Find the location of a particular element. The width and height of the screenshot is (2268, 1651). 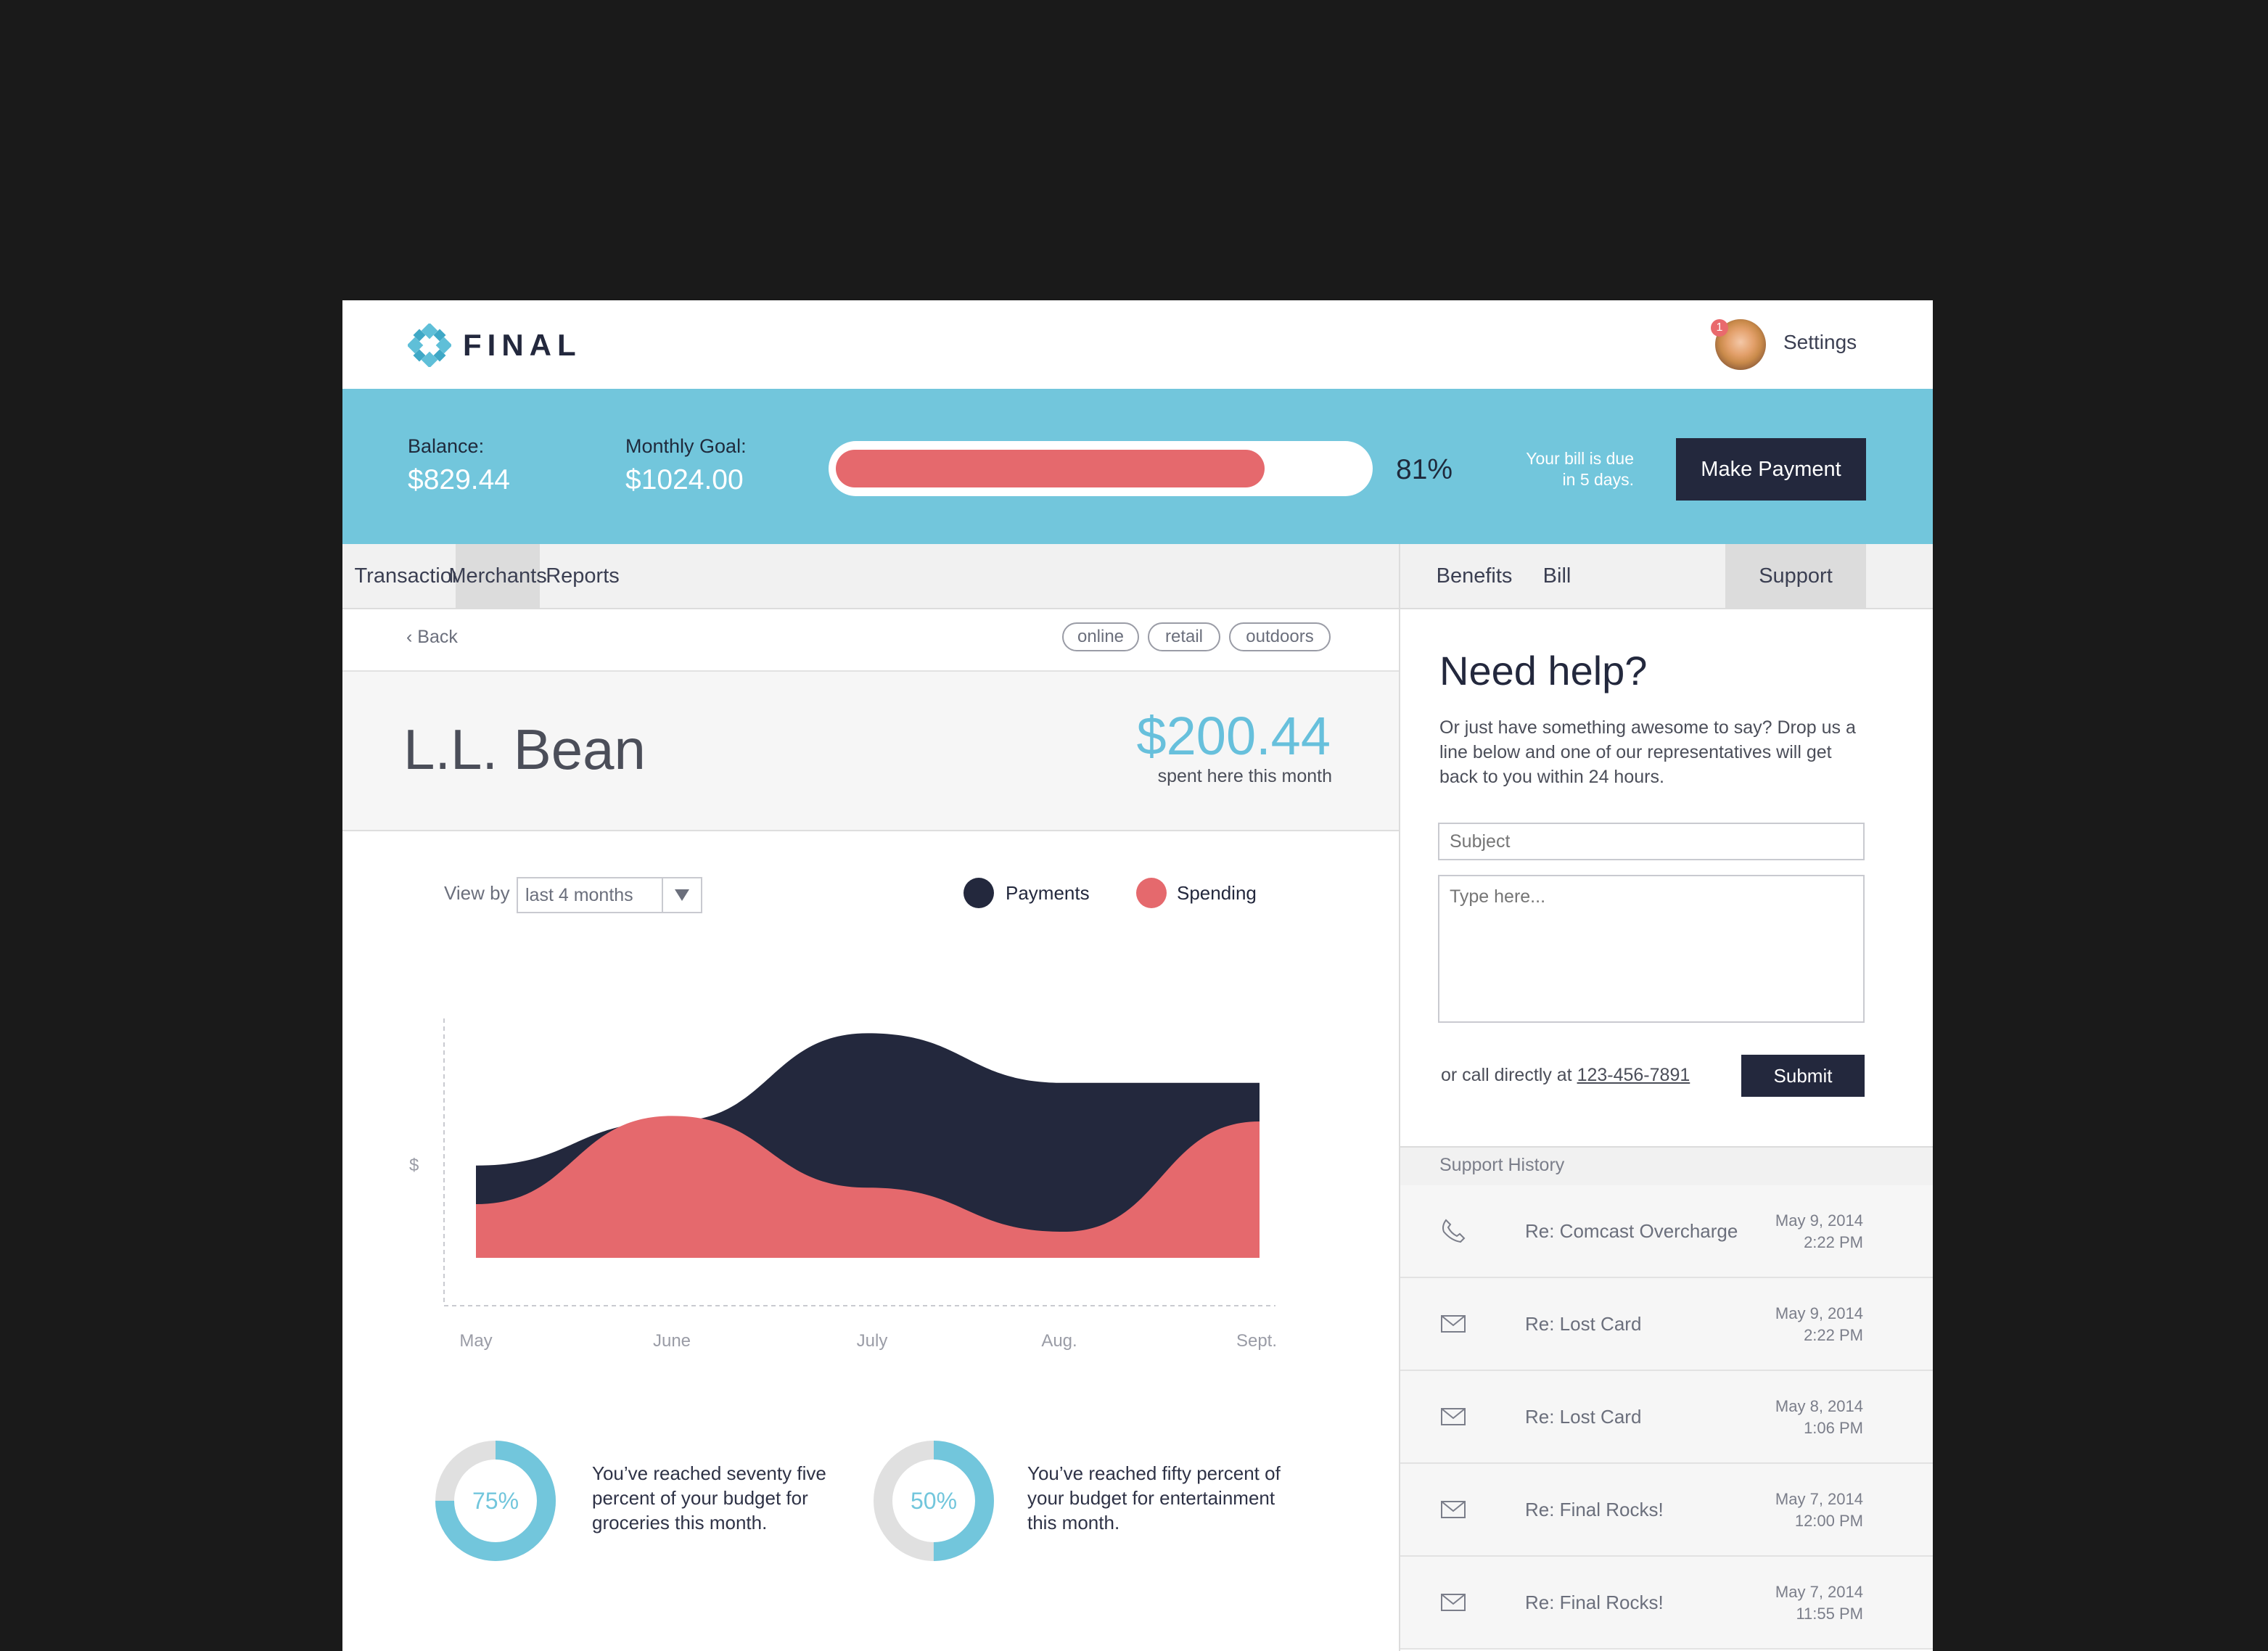

merchant-name: L.L. Bean is located at coordinates (524, 749).